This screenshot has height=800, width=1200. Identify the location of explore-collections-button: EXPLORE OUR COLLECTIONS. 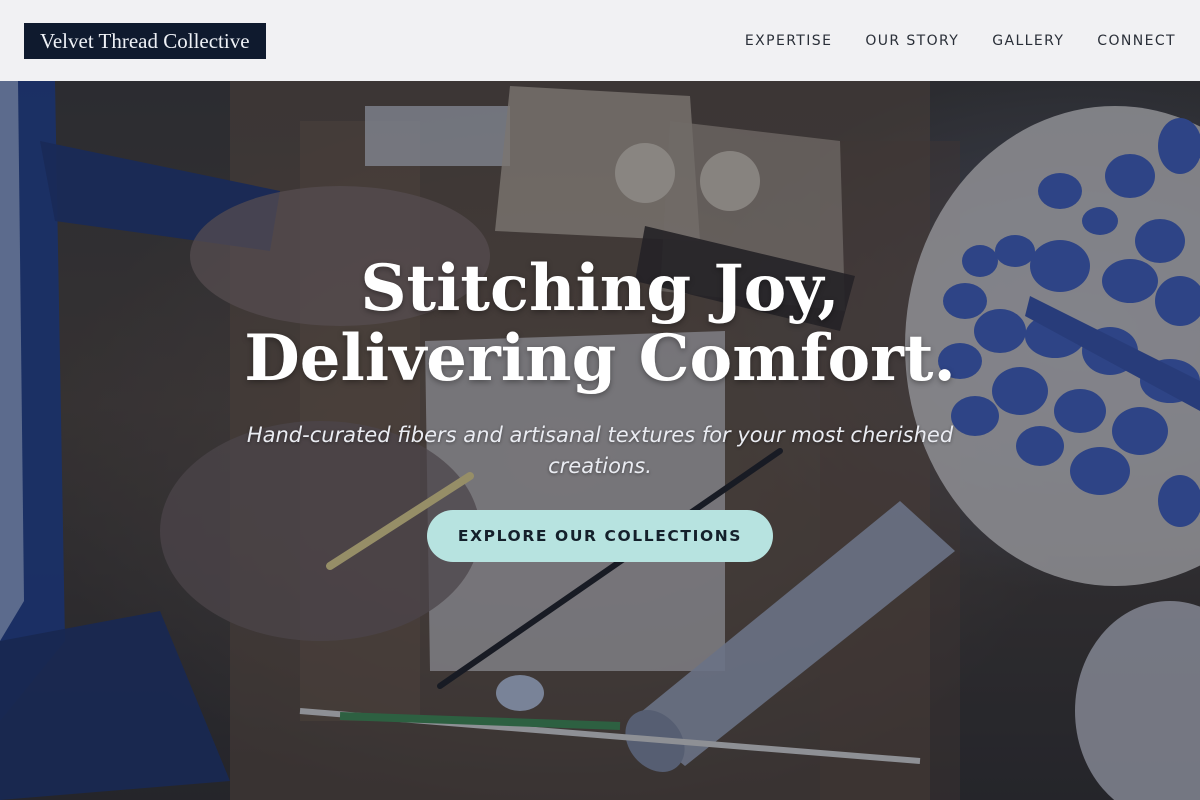
(600, 536).